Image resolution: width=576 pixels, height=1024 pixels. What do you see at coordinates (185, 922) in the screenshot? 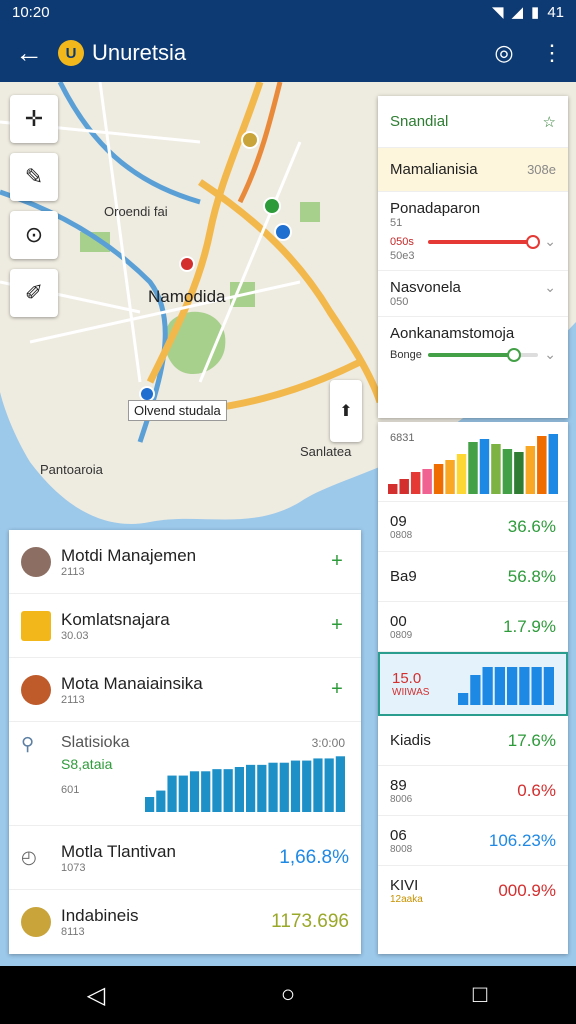
I see `list-item: Indabineis 8113 1173.696` at bounding box center [185, 922].